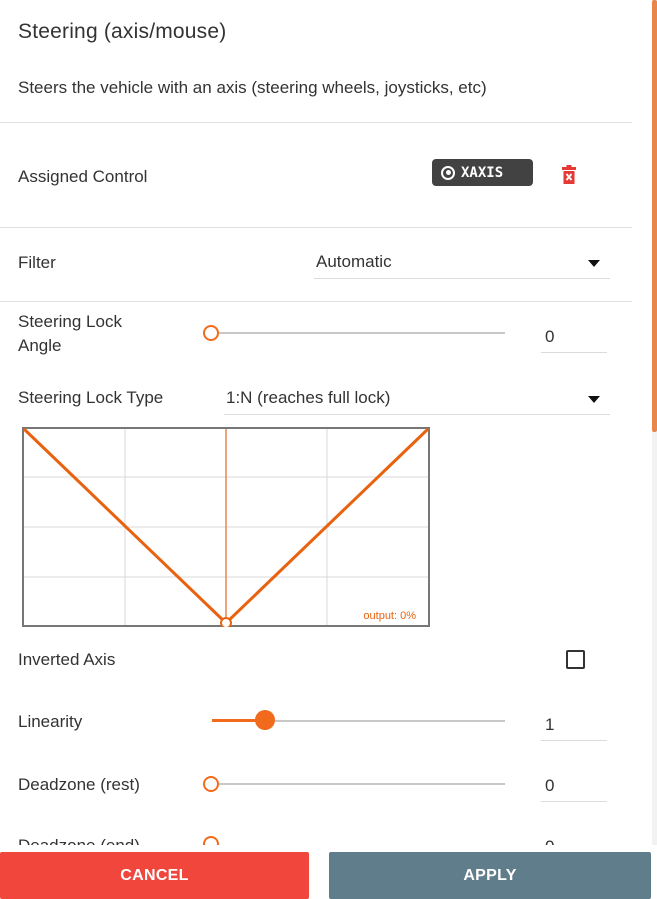  What do you see at coordinates (40, 345) in the screenshot?
I see `steering-lock-angle-label-line2: Angle` at bounding box center [40, 345].